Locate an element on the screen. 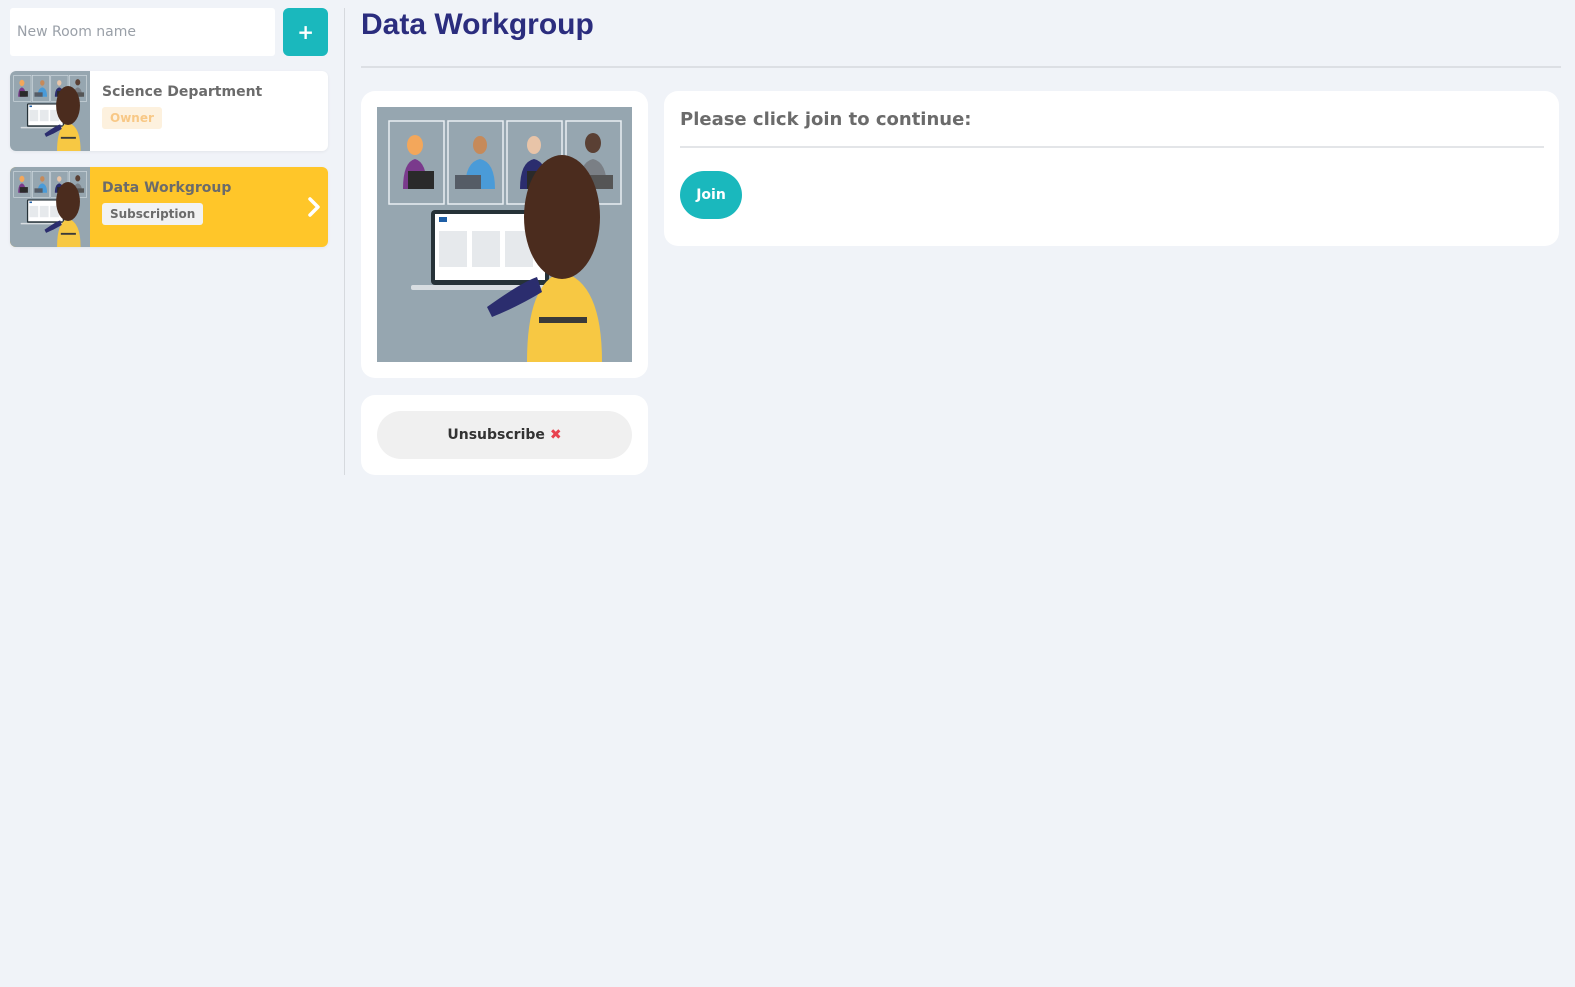 The height and width of the screenshot is (987, 1575). join-card: Please click join to continue: Join is located at coordinates (1111, 168).